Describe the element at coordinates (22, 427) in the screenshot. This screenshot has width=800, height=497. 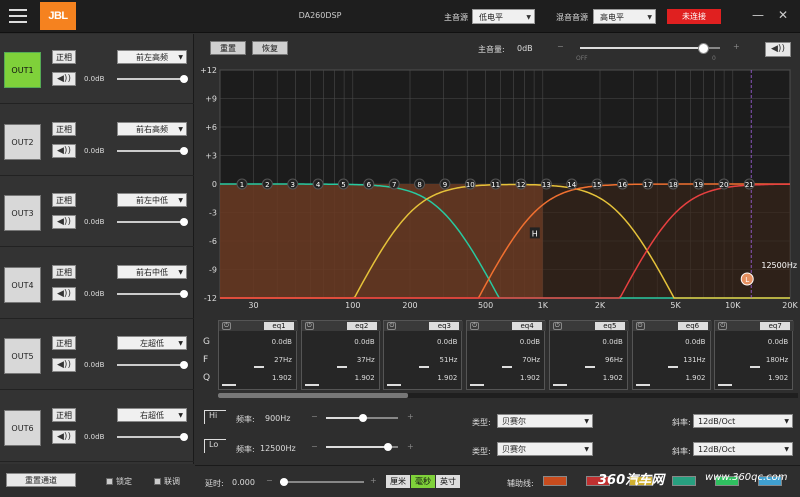
I see `output-button: OUT6` at that location.